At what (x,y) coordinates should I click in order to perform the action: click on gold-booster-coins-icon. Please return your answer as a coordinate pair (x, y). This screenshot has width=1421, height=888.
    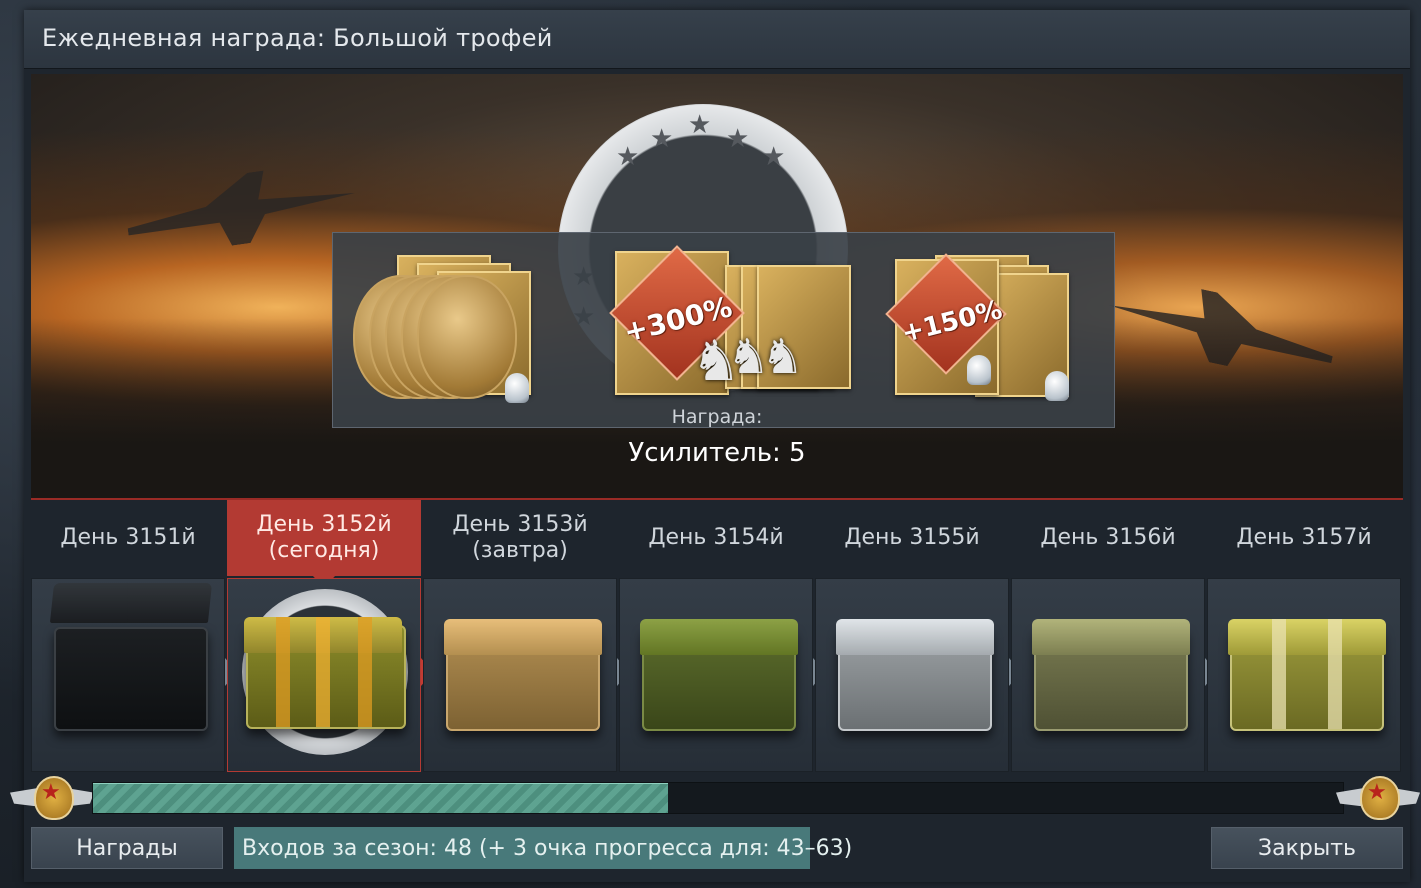
    Looking at the image, I should click on (448, 329).